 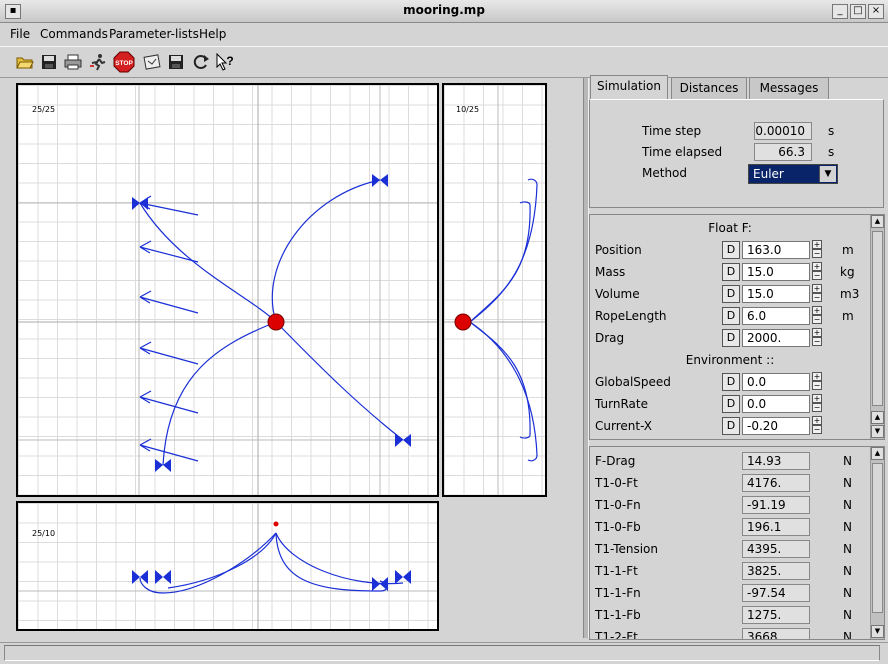 What do you see at coordinates (776, 593) in the screenshot?
I see `result-value: -97.54` at bounding box center [776, 593].